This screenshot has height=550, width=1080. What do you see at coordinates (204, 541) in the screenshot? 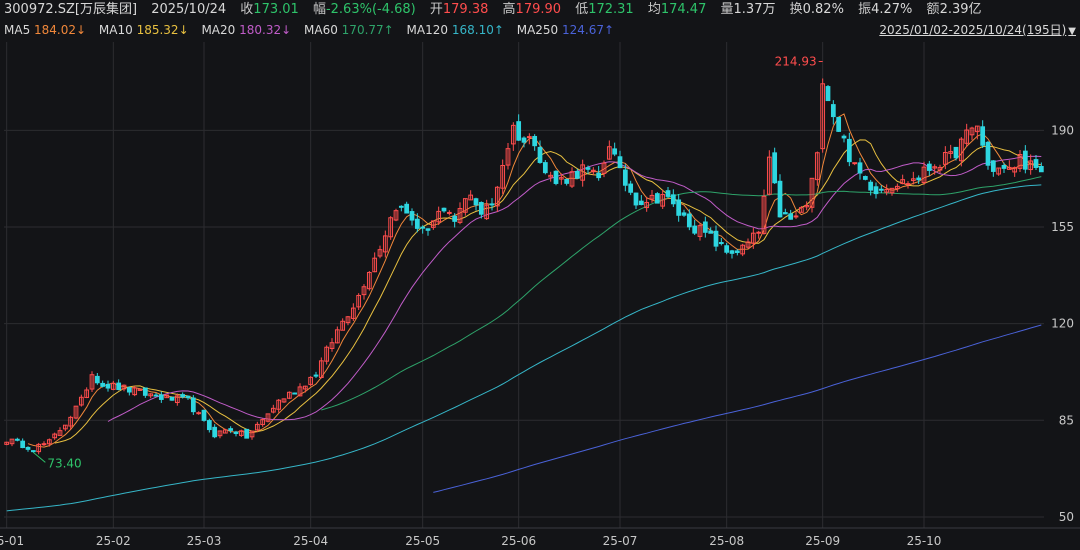
I see `x-tick-label: 25-03` at bounding box center [204, 541].